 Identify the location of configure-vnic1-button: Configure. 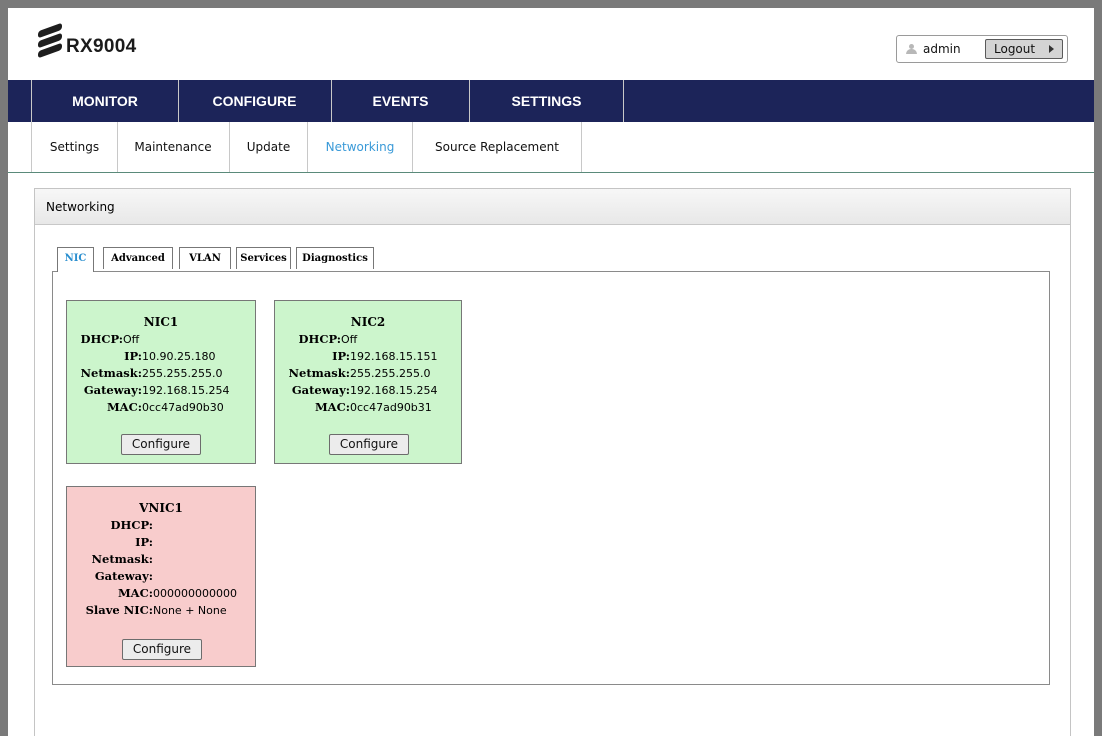
(162, 649).